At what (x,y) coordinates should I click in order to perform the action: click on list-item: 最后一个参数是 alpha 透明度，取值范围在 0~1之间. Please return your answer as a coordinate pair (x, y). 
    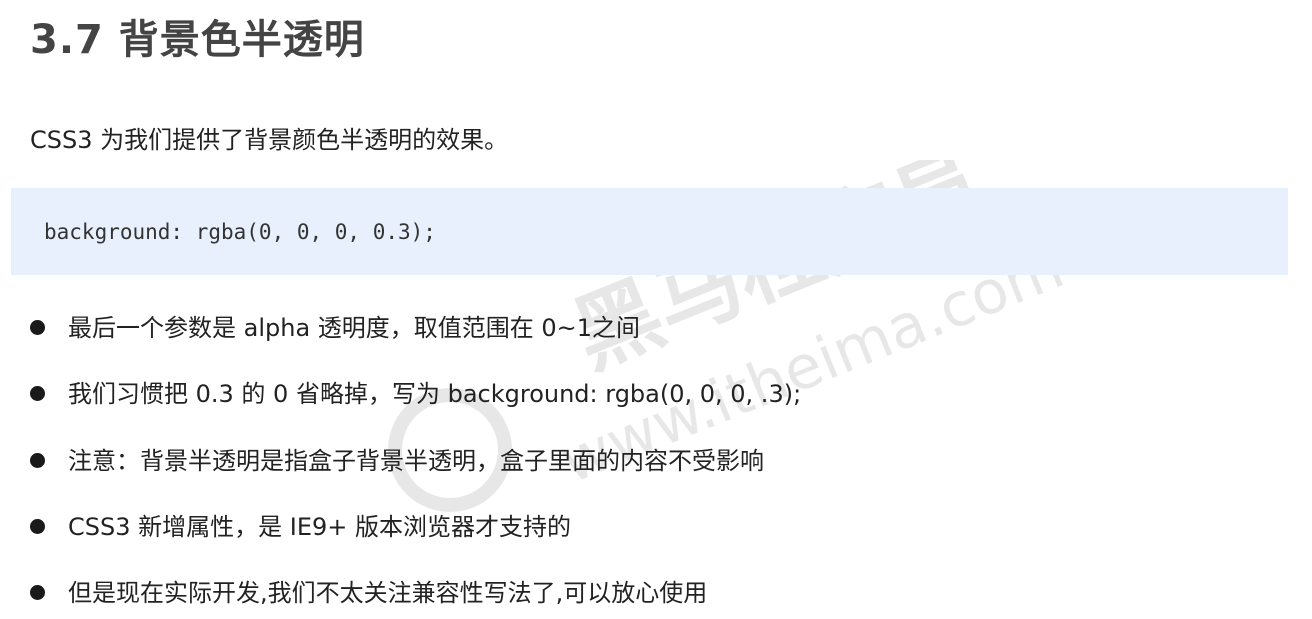
    Looking at the image, I should click on (580, 328).